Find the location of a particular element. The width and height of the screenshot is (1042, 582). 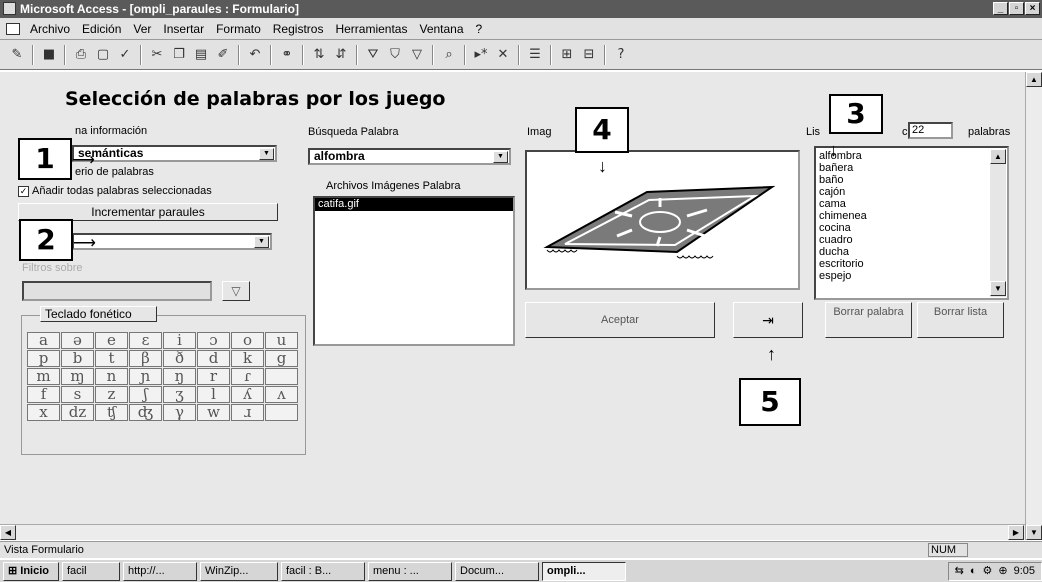

phonetic-key: r is located at coordinates (213, 376).